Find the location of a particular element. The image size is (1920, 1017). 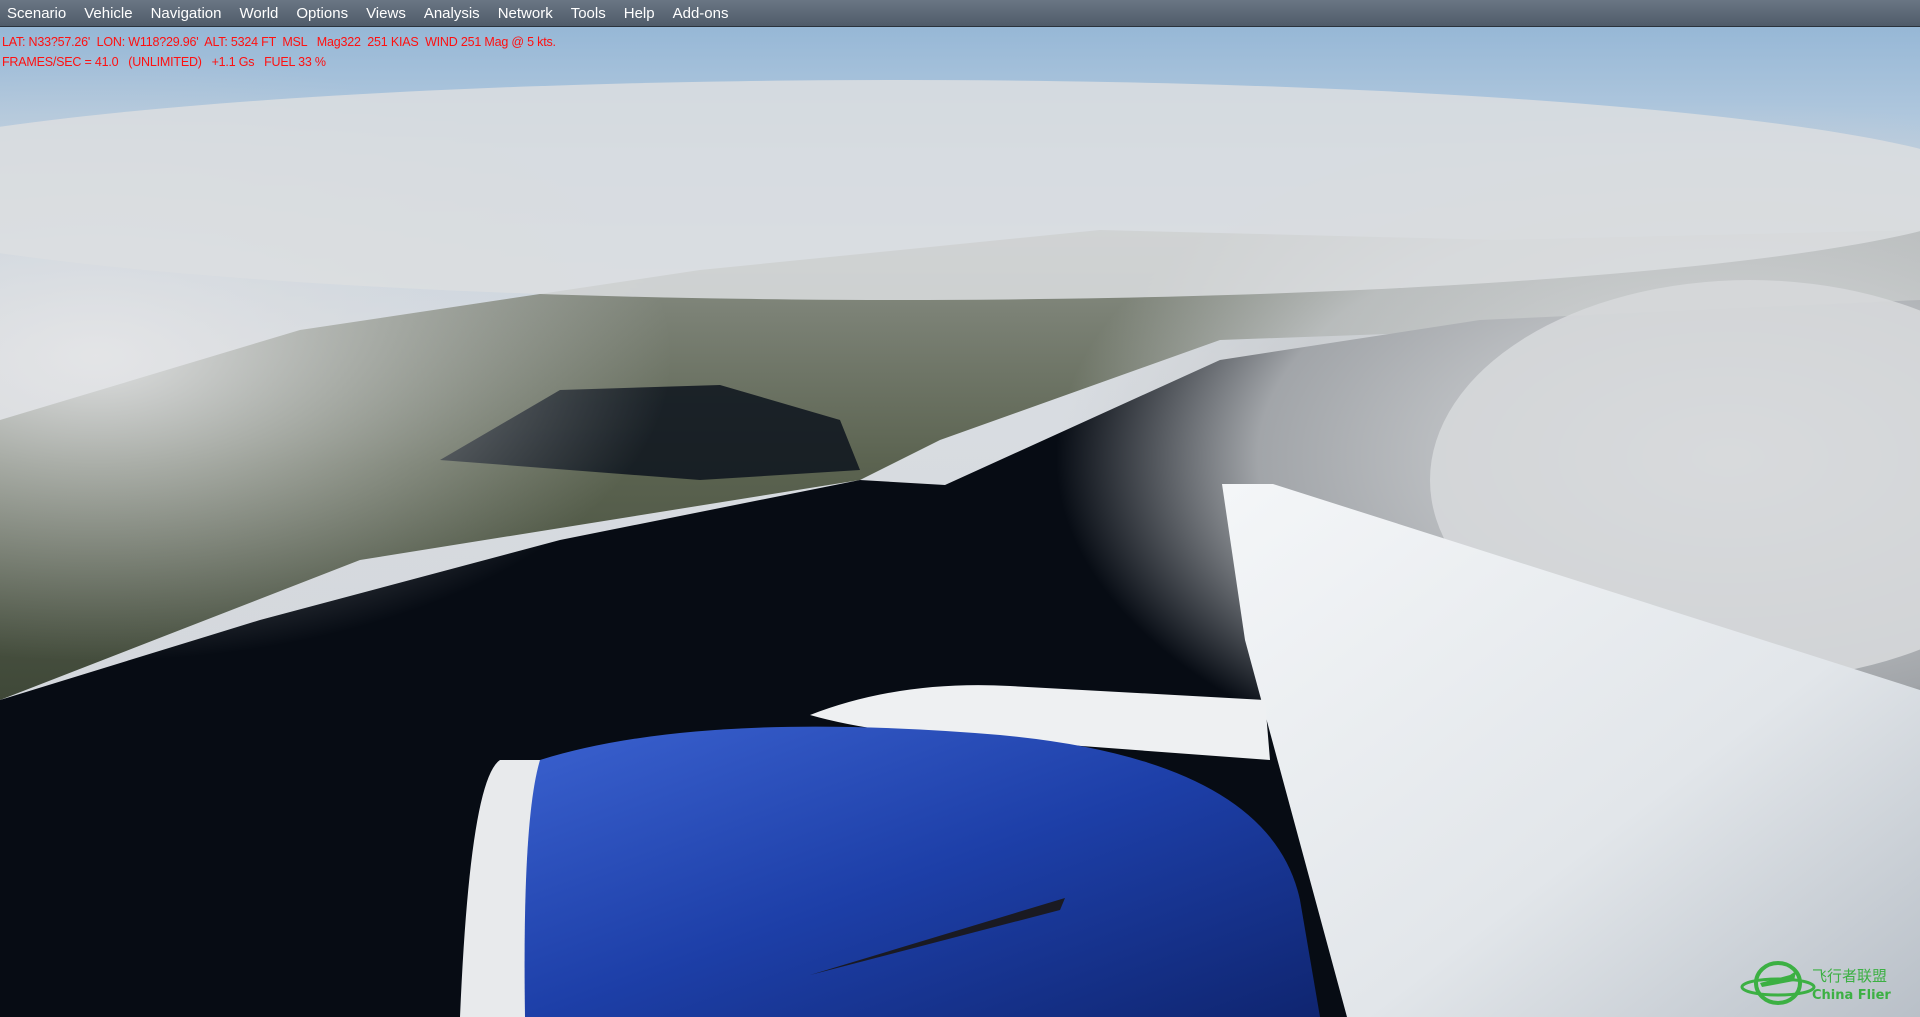

menu-analysis: Analysis is located at coordinates (453, 13).